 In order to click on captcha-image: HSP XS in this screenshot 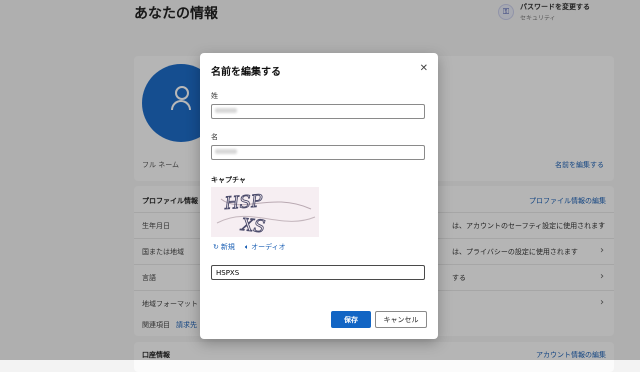, I will do `click(265, 212)`.